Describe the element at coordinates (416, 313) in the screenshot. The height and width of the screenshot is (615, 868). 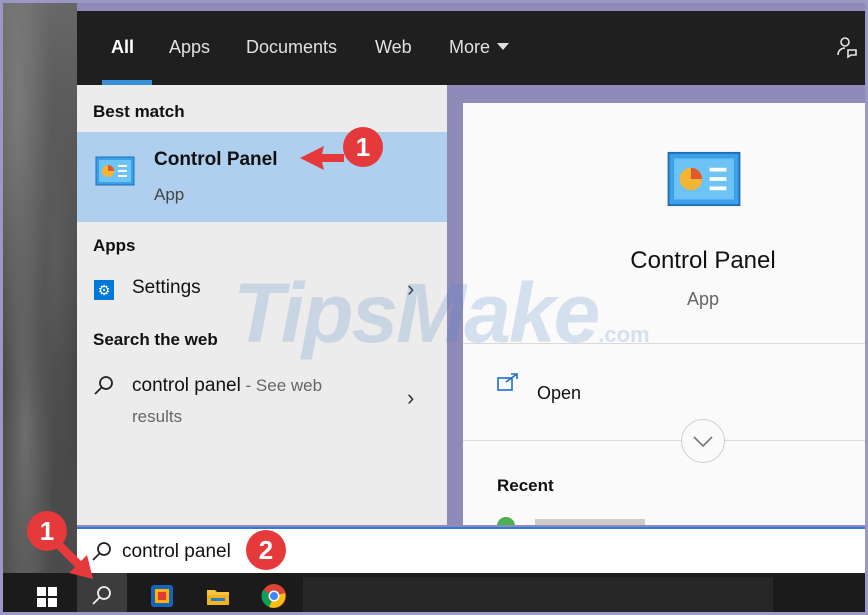
I see `watermark-main: TipsMake` at that location.